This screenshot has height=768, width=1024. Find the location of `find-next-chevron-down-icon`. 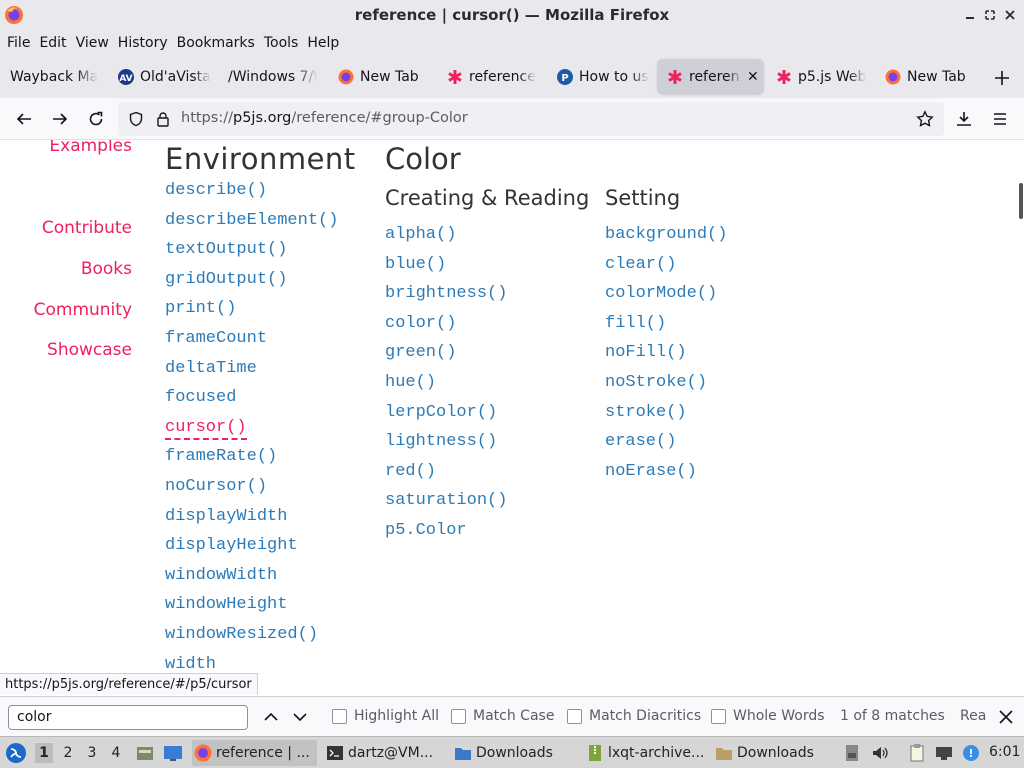

find-next-chevron-down-icon is located at coordinates (300, 717).